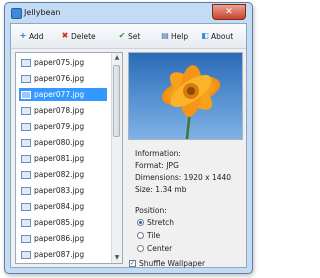 The image size is (320, 278). What do you see at coordinates (158, 153) in the screenshot?
I see `info-heading: Information:` at bounding box center [158, 153].